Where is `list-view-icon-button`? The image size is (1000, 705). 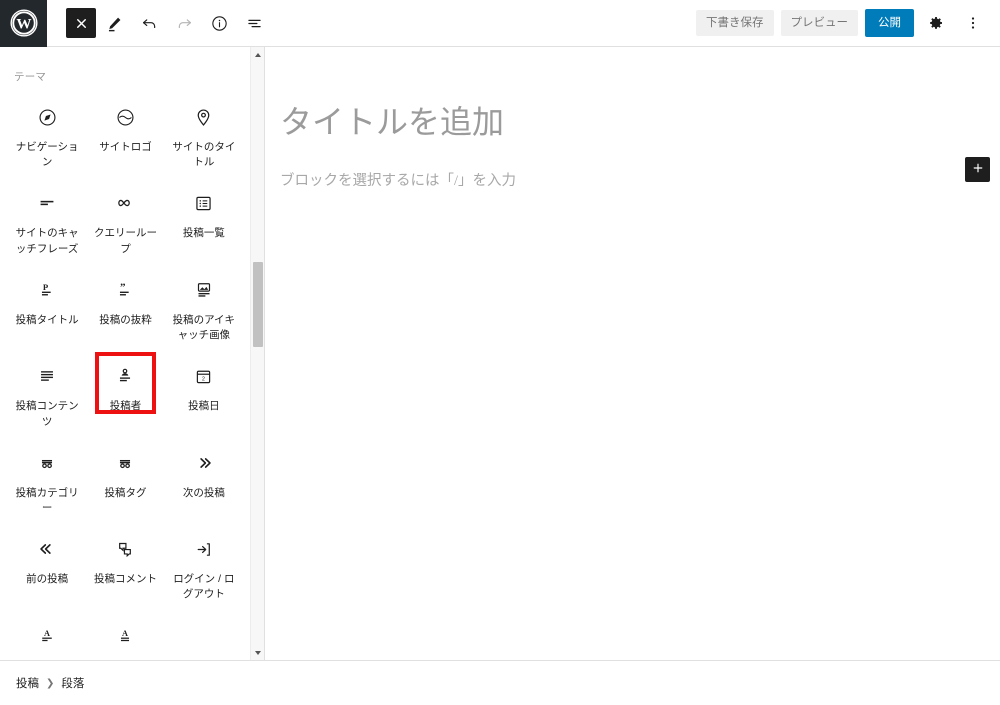 list-view-icon-button is located at coordinates (254, 23).